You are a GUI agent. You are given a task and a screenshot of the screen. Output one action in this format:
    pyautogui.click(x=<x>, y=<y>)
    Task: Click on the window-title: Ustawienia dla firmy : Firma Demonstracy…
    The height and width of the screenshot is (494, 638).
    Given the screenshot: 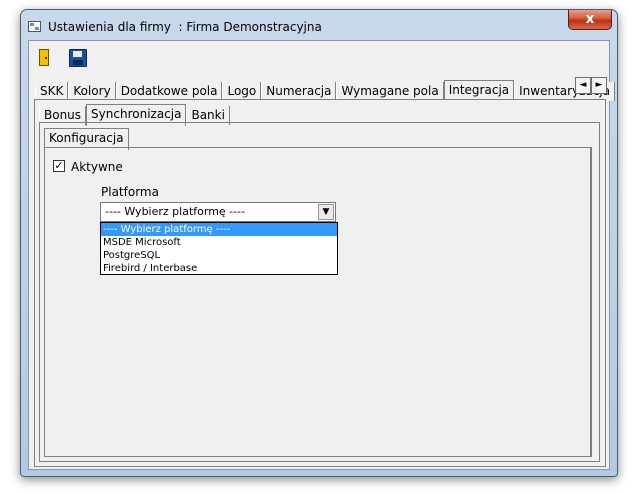 What is the action you would take?
    pyautogui.click(x=185, y=27)
    